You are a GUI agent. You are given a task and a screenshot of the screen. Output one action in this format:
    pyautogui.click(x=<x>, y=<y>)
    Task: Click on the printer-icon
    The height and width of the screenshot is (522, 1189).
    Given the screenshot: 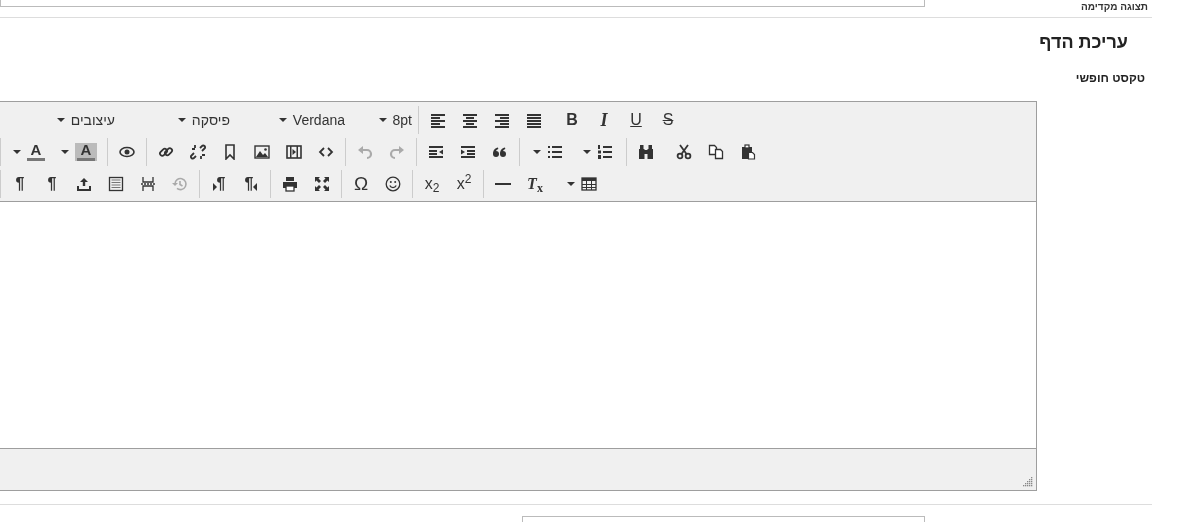 What is the action you would take?
    pyautogui.click(x=290, y=184)
    